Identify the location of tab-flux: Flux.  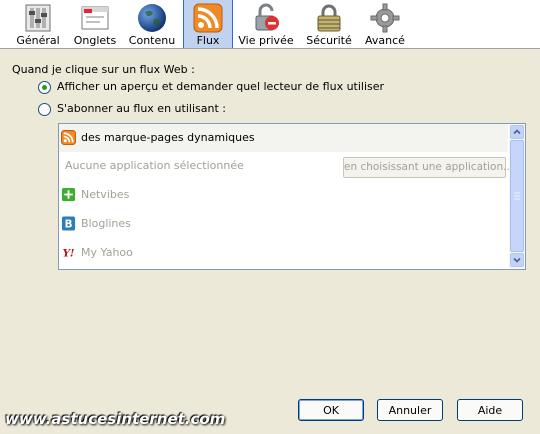
(208, 24).